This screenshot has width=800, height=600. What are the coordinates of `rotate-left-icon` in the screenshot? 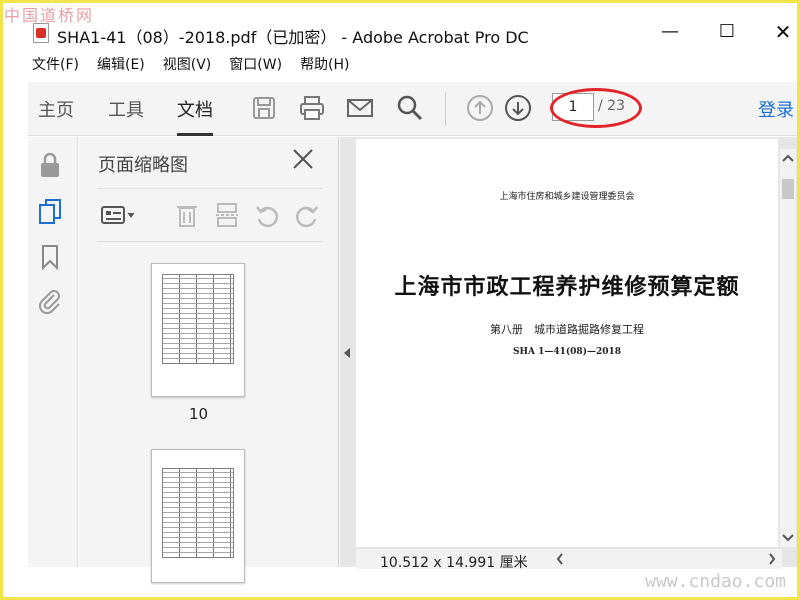 It's located at (267, 215).